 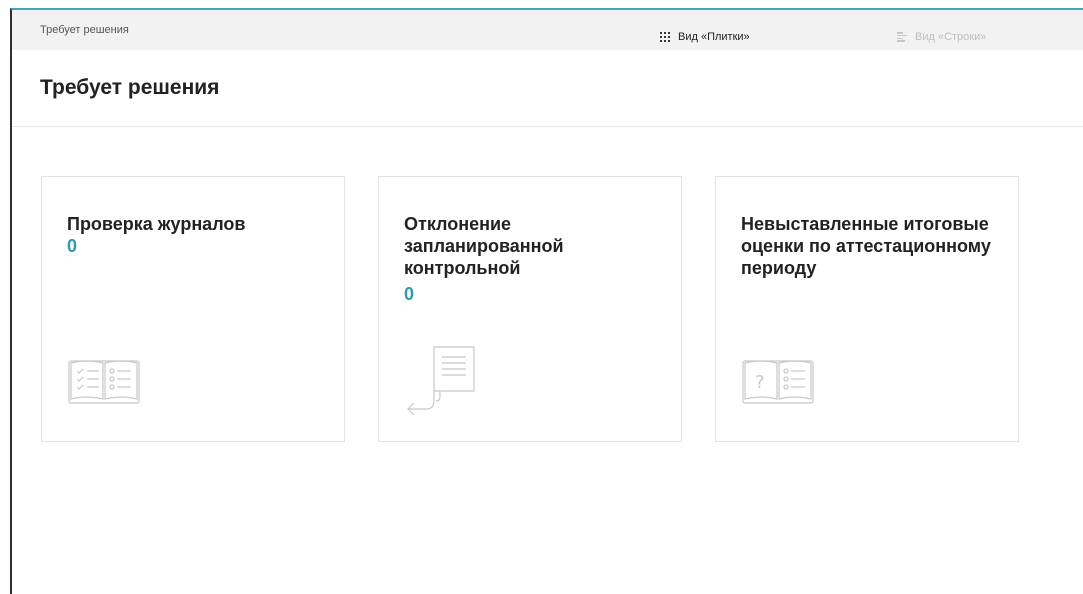 I want to click on journal-question-icon: ?, so click(x=778, y=382).